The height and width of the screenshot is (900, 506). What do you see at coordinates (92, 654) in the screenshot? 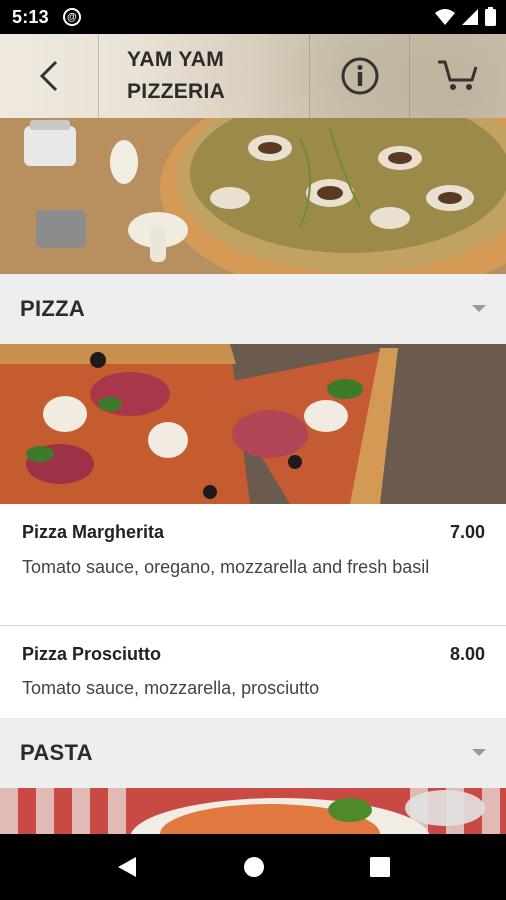
I see `item-name: Pizza Prosciutto` at bounding box center [92, 654].